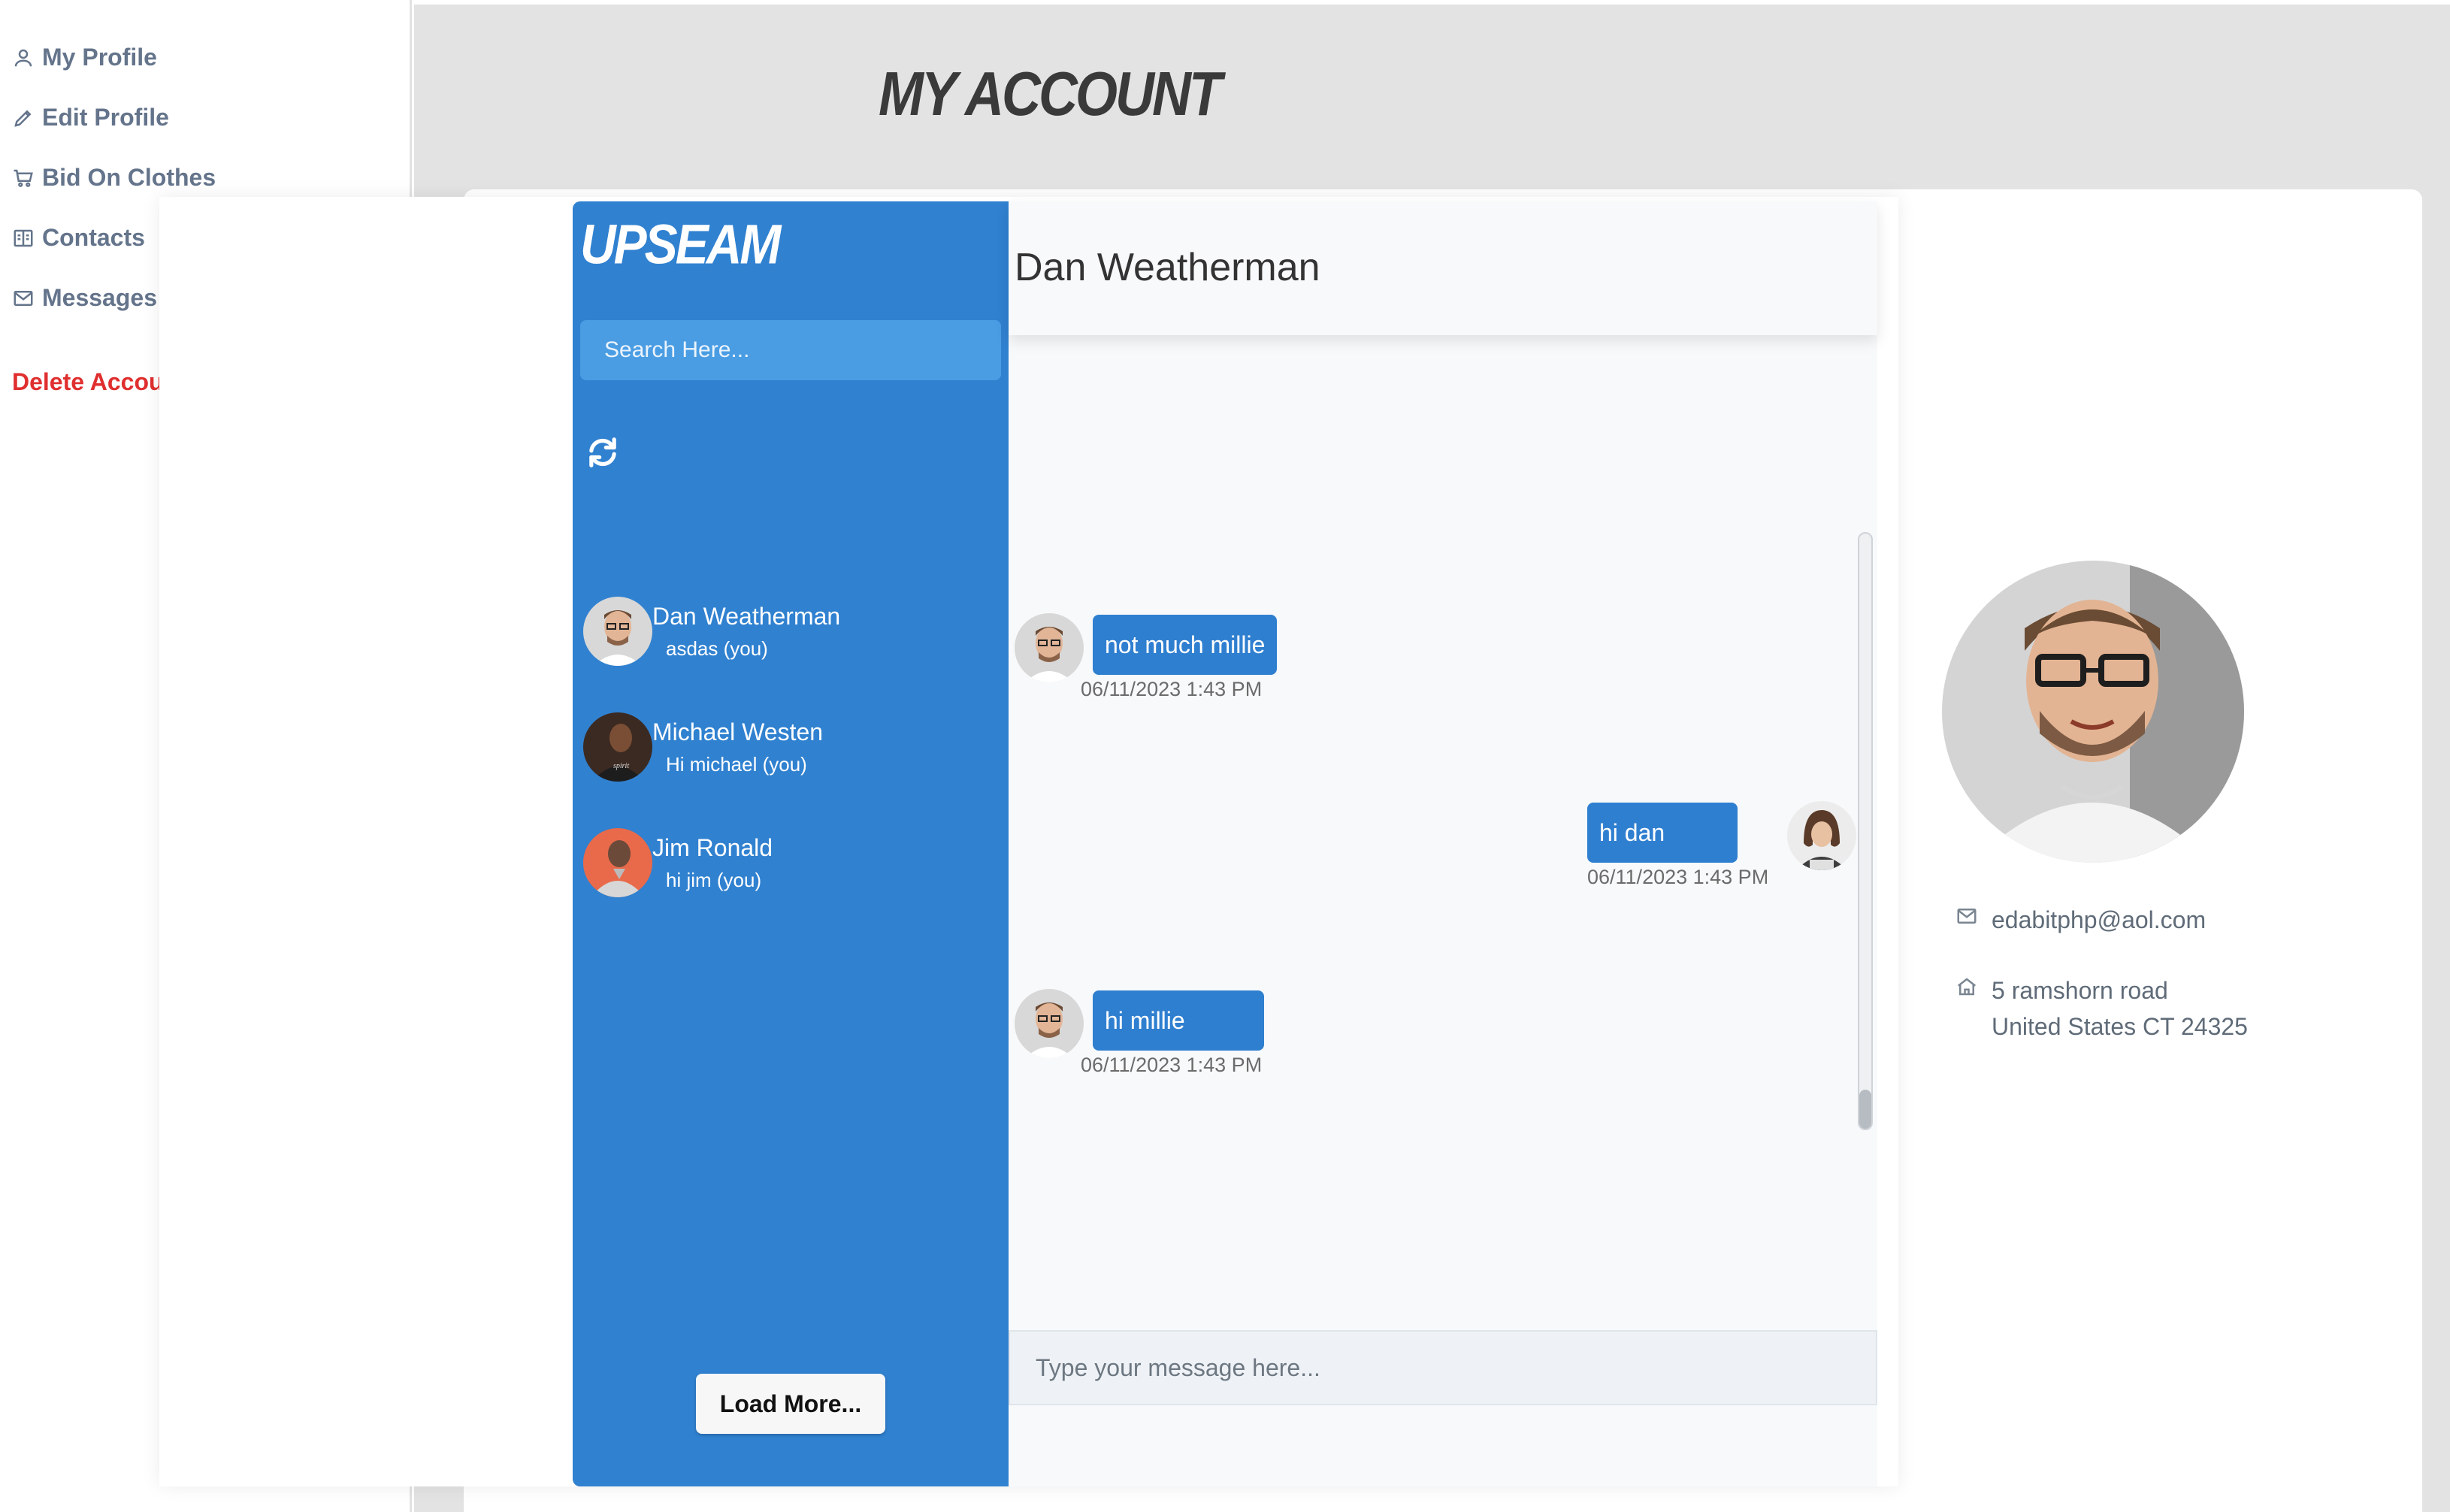 The image size is (2450, 1512). Describe the element at coordinates (1443, 268) in the screenshot. I see `chat-header: Dan Weatherman` at that location.